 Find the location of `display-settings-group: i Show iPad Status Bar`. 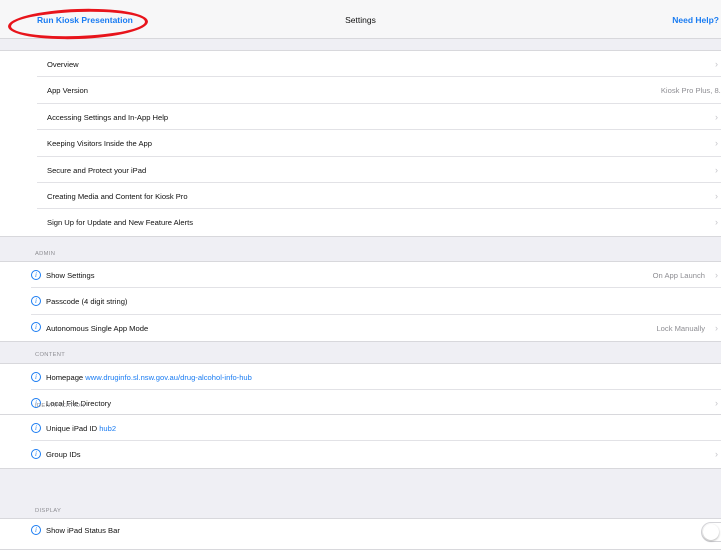

display-settings-group: i Show iPad Status Bar is located at coordinates (360, 534).